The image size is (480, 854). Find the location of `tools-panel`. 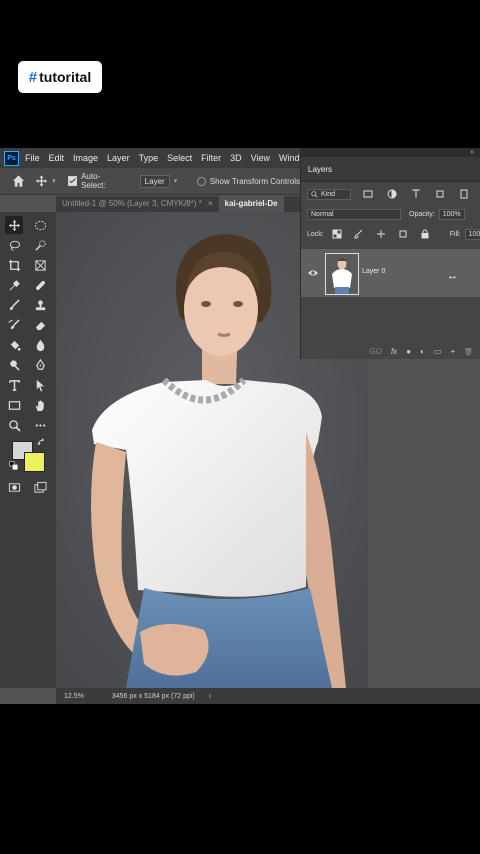

tools-panel is located at coordinates (28, 450).